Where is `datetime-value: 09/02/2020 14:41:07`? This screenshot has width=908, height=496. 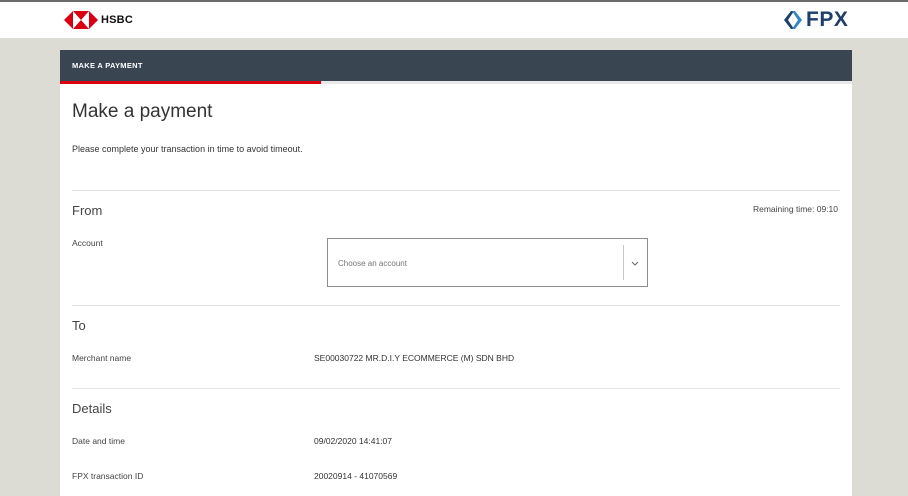
datetime-value: 09/02/2020 14:41:07 is located at coordinates (353, 441).